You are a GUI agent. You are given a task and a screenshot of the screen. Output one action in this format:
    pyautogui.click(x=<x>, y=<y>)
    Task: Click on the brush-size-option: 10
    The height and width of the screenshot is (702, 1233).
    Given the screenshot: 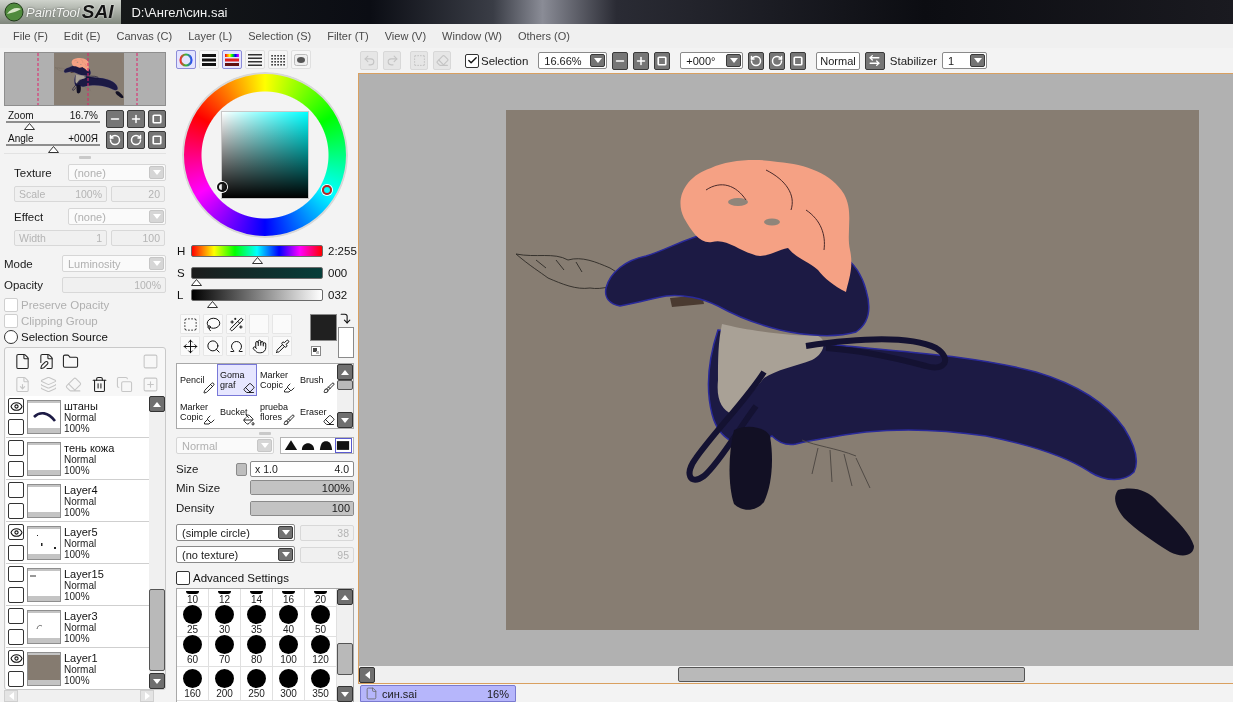 What is the action you would take?
    pyautogui.click(x=193, y=598)
    